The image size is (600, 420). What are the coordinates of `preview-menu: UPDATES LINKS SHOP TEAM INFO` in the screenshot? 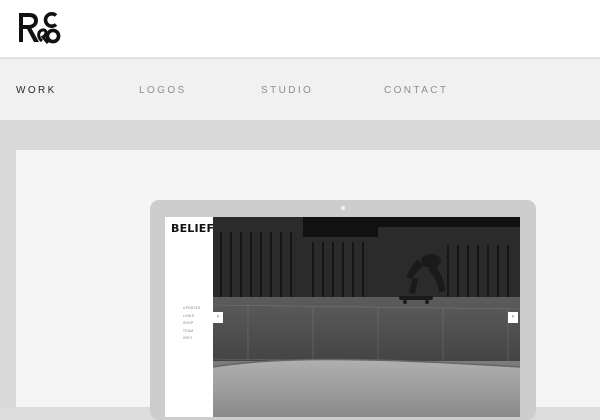 It's located at (192, 324).